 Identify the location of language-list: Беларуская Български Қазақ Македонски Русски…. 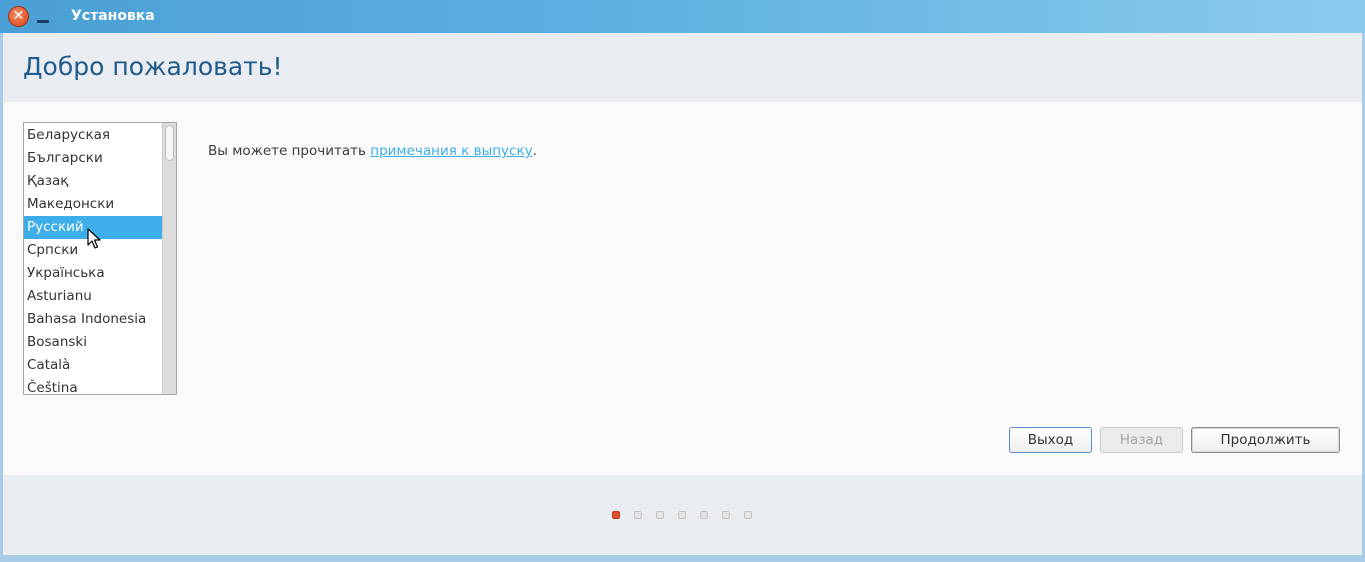
(100, 258).